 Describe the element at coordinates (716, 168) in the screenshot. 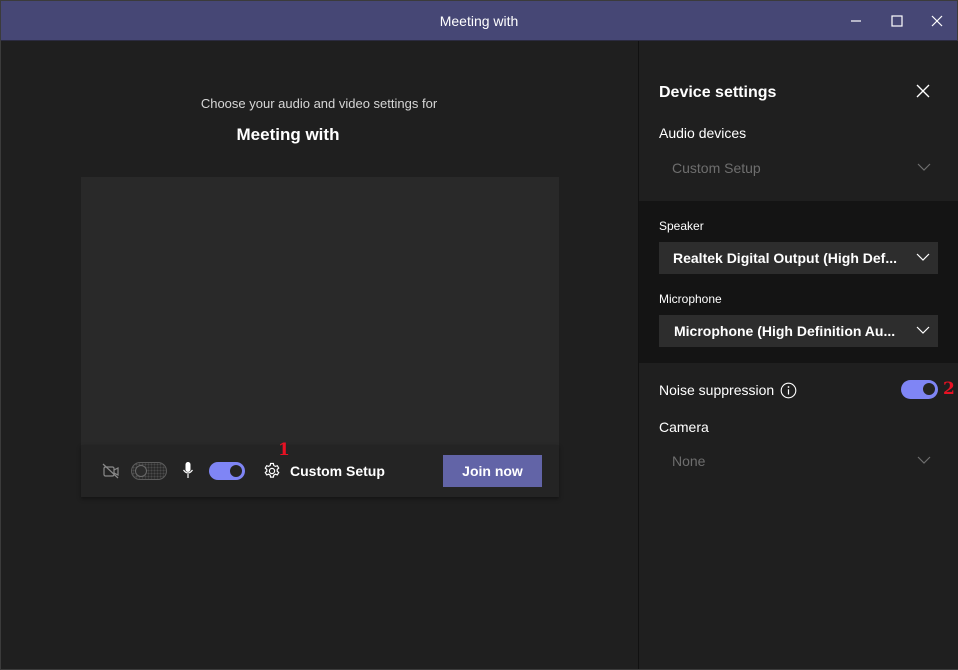

I see `audio-devices-value: Custom Setup` at that location.